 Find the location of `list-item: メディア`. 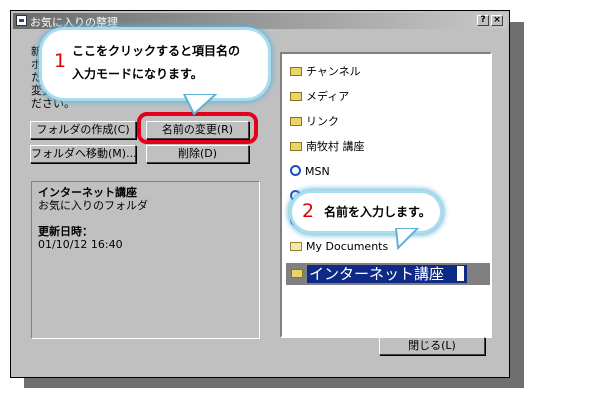

list-item: メディア is located at coordinates (319, 97).